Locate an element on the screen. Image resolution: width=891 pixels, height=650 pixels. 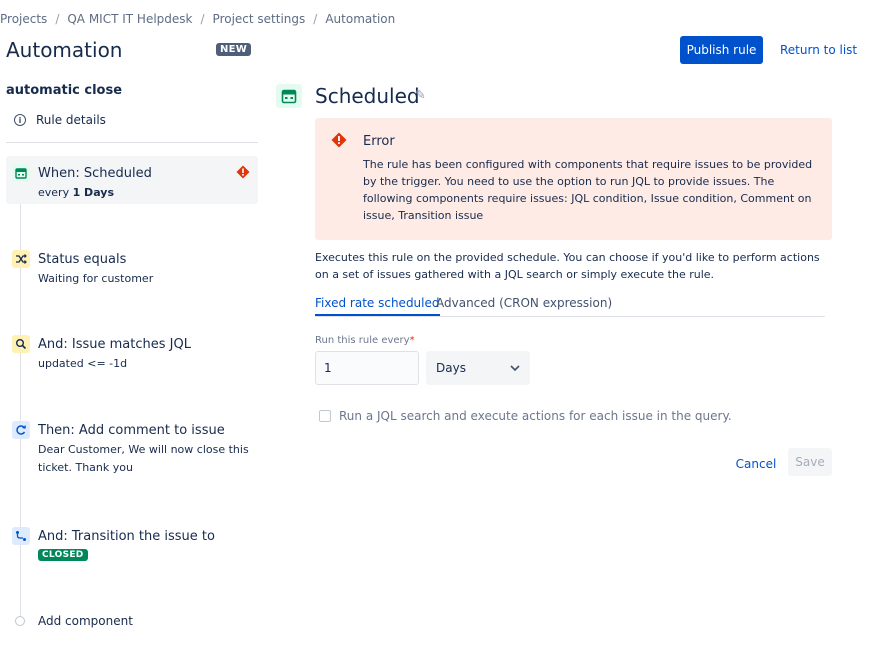
schedule-interval: 1 Days is located at coordinates (93, 192).